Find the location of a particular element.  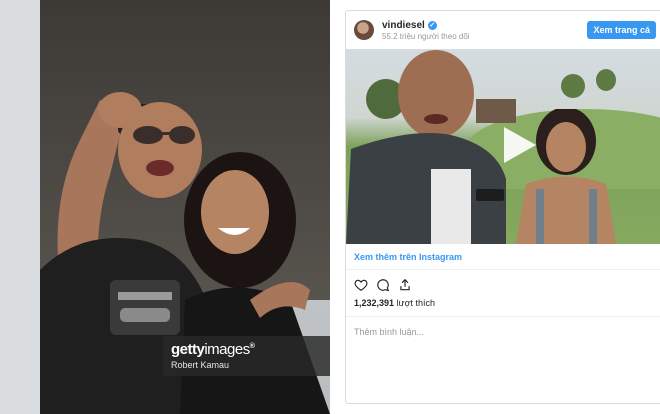

video-man is located at coordinates (426, 147).